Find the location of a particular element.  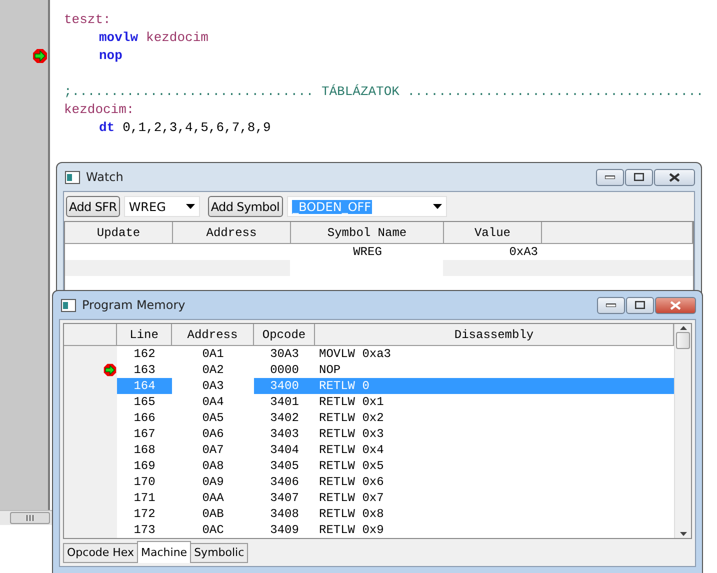

table-cell-text: 0AA is located at coordinates (213, 498).